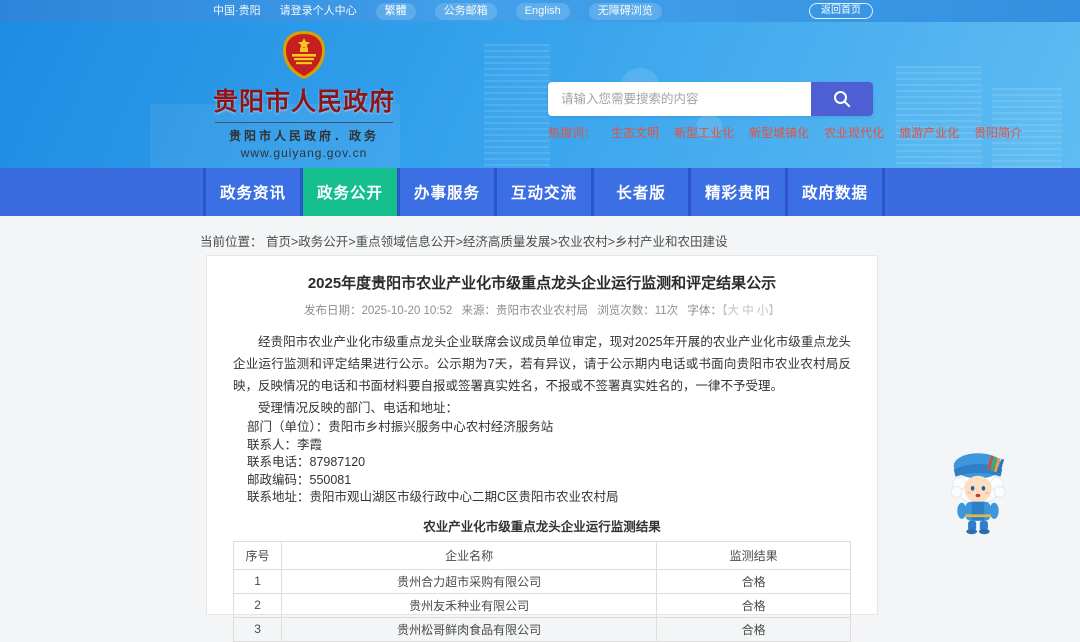 This screenshot has height=642, width=1080. What do you see at coordinates (679, 99) in the screenshot?
I see `search-input` at bounding box center [679, 99].